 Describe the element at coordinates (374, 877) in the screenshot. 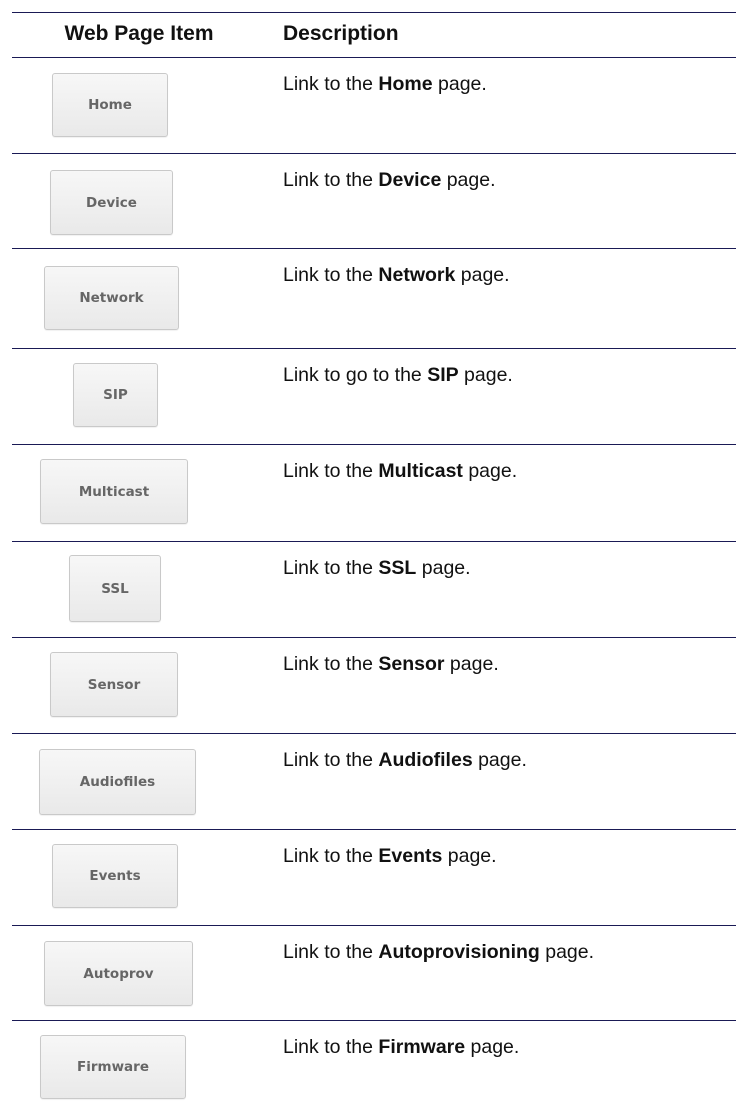

I see `table-row: Events Link to the Events page.` at that location.